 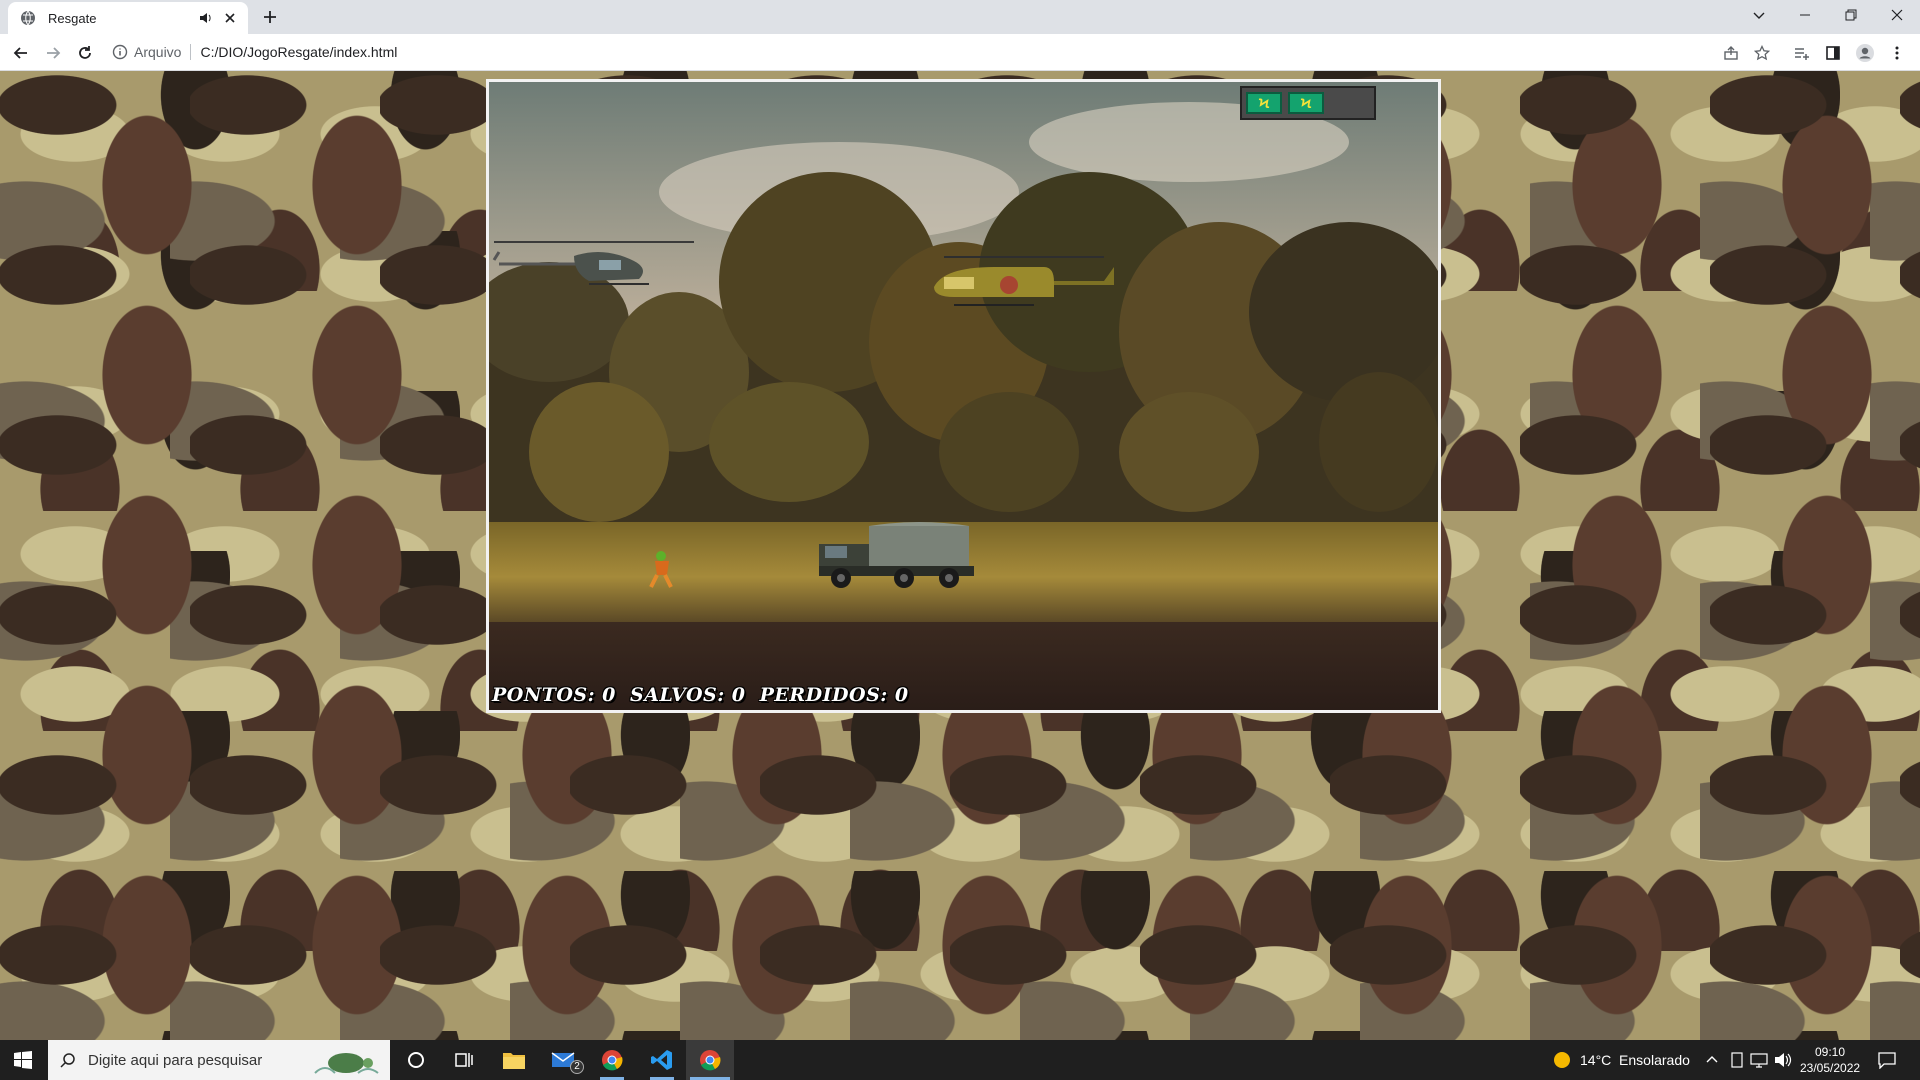 I want to click on clock-date: 23/05/2022, so click(x=1830, y=1068).